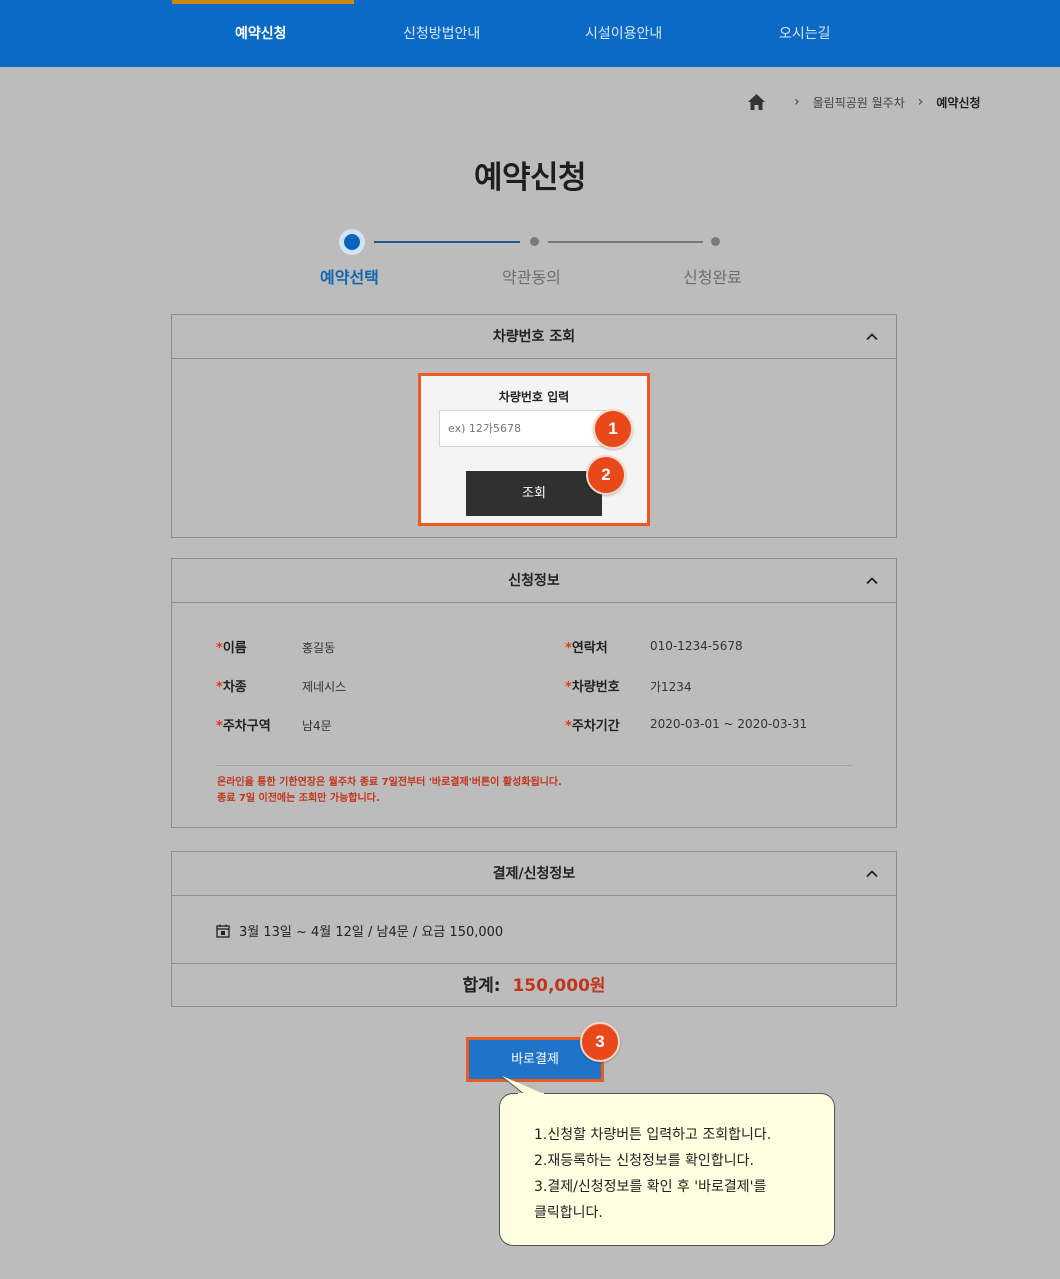 Image resolution: width=1060 pixels, height=1279 pixels. I want to click on step-badge-2: 2, so click(606, 475).